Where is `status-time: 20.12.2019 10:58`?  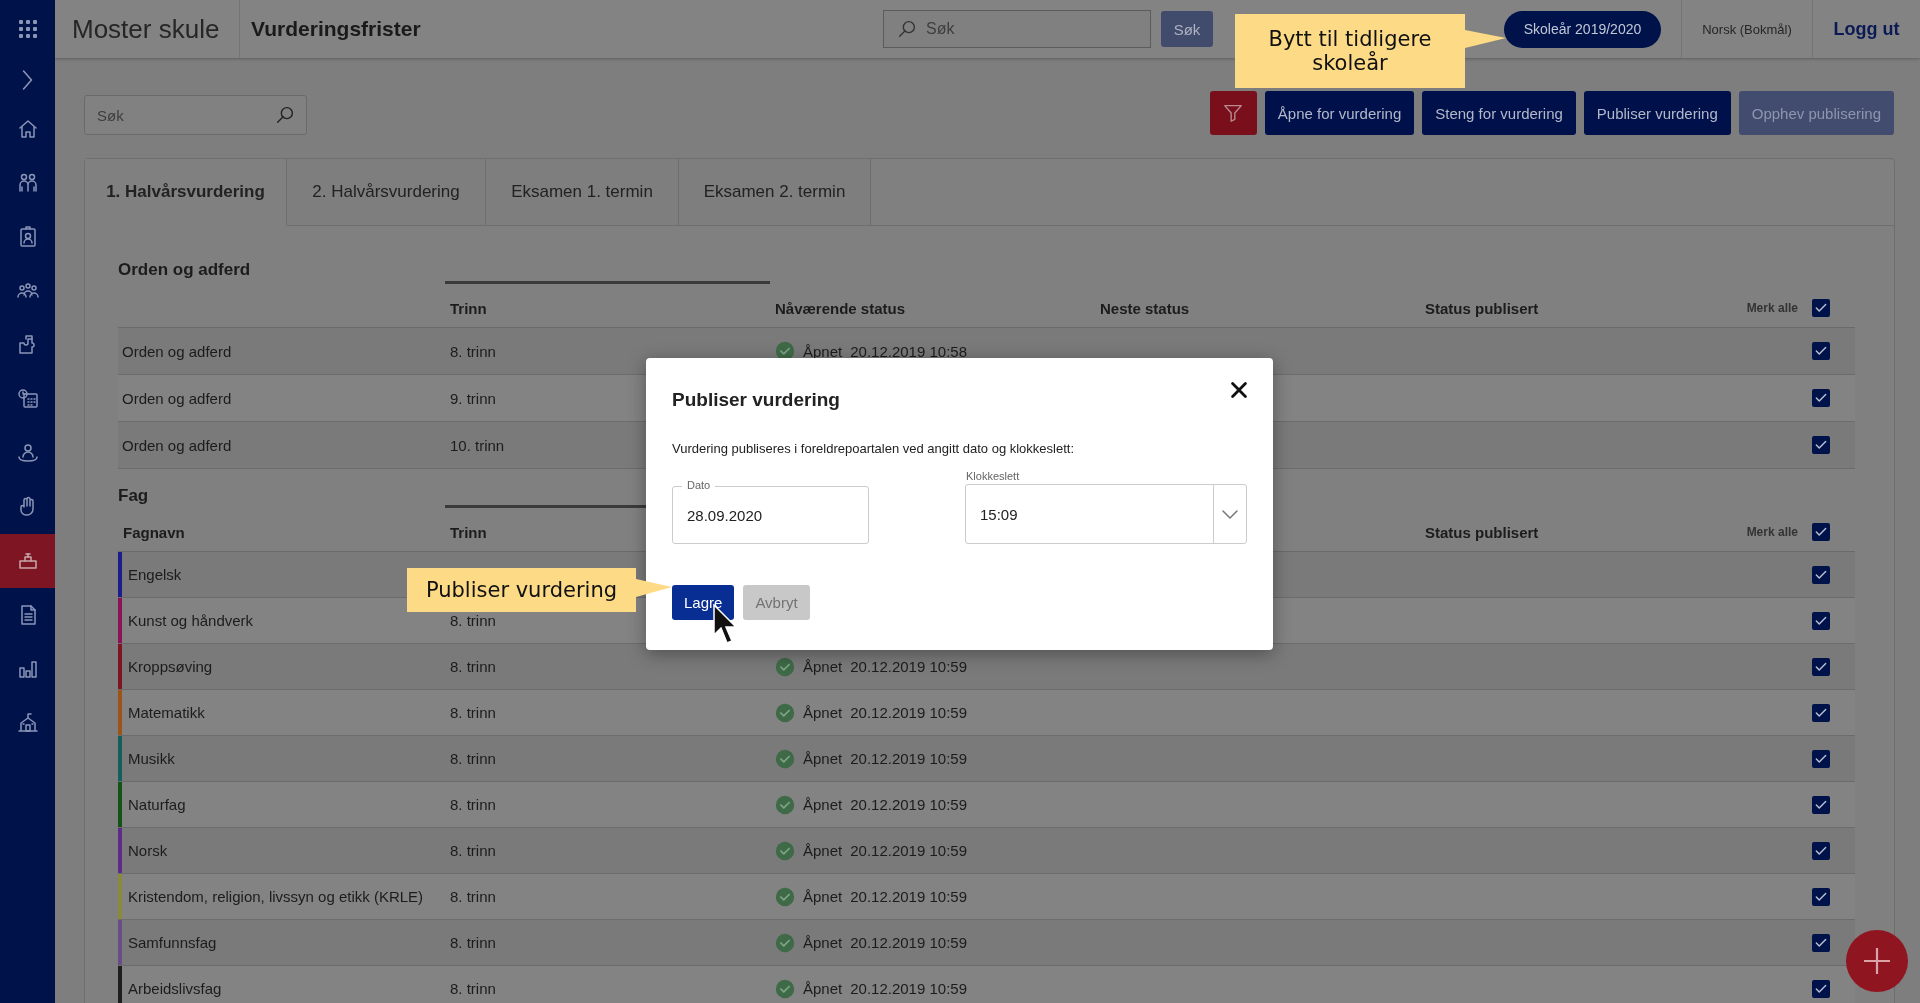 status-time: 20.12.2019 10:58 is located at coordinates (908, 351).